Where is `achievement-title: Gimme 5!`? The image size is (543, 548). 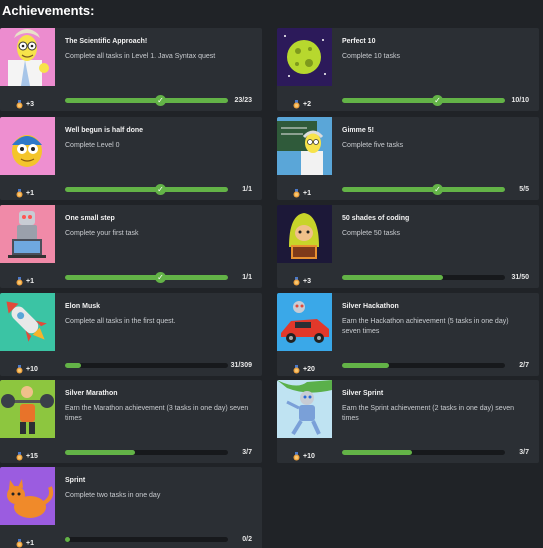
achievement-title: Gimme 5! is located at coordinates (358, 130).